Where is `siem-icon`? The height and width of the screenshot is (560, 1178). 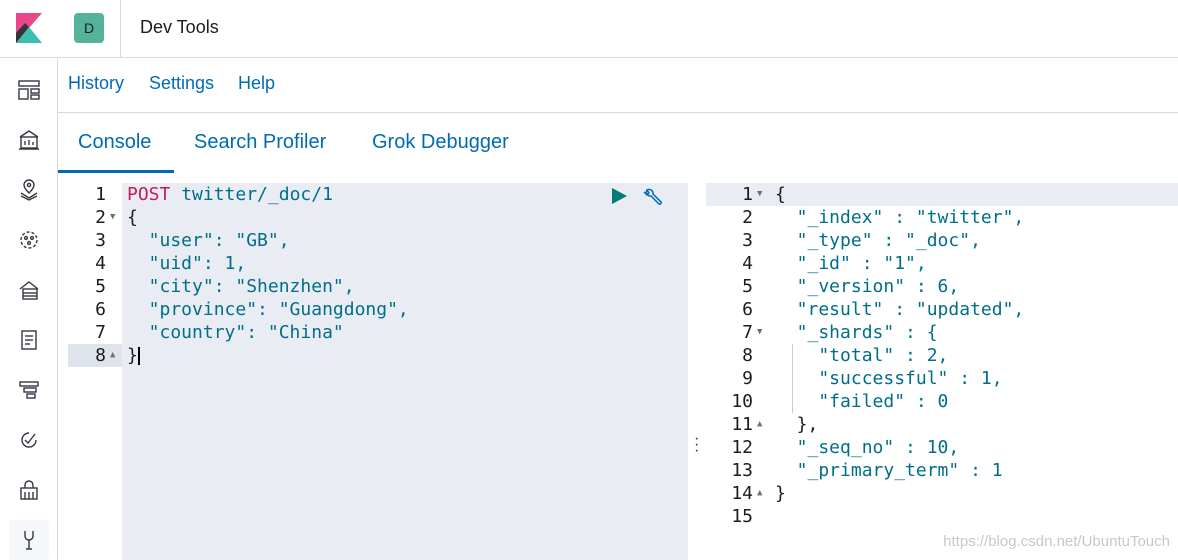 siem-icon is located at coordinates (29, 490).